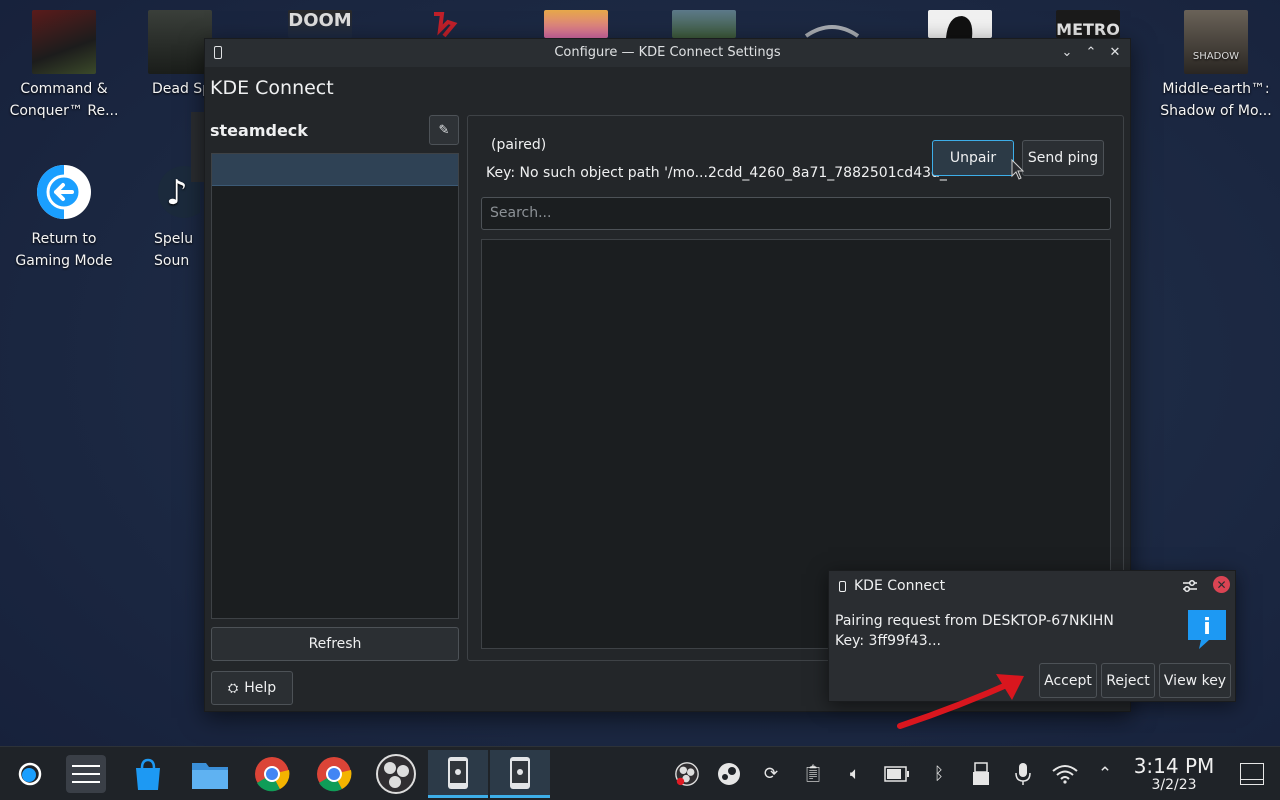  I want to click on tray-removable-device, so click(981, 774).